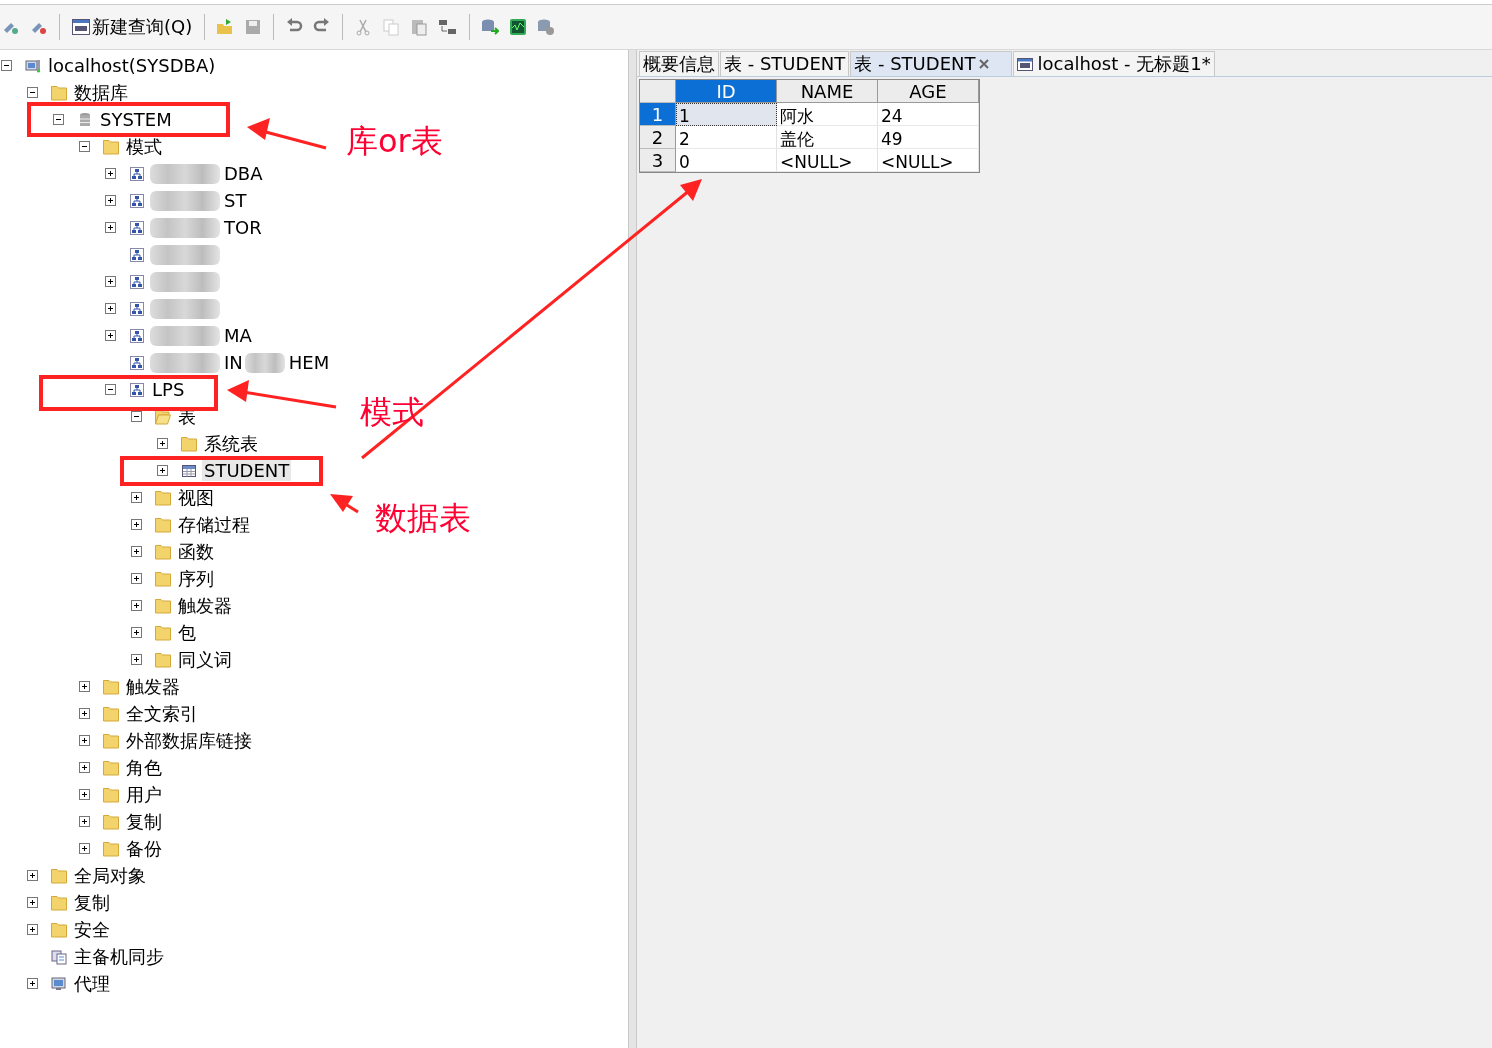 The width and height of the screenshot is (1492, 1048). Describe the element at coordinates (726, 137) in the screenshot. I see `table-cell: 2` at that location.